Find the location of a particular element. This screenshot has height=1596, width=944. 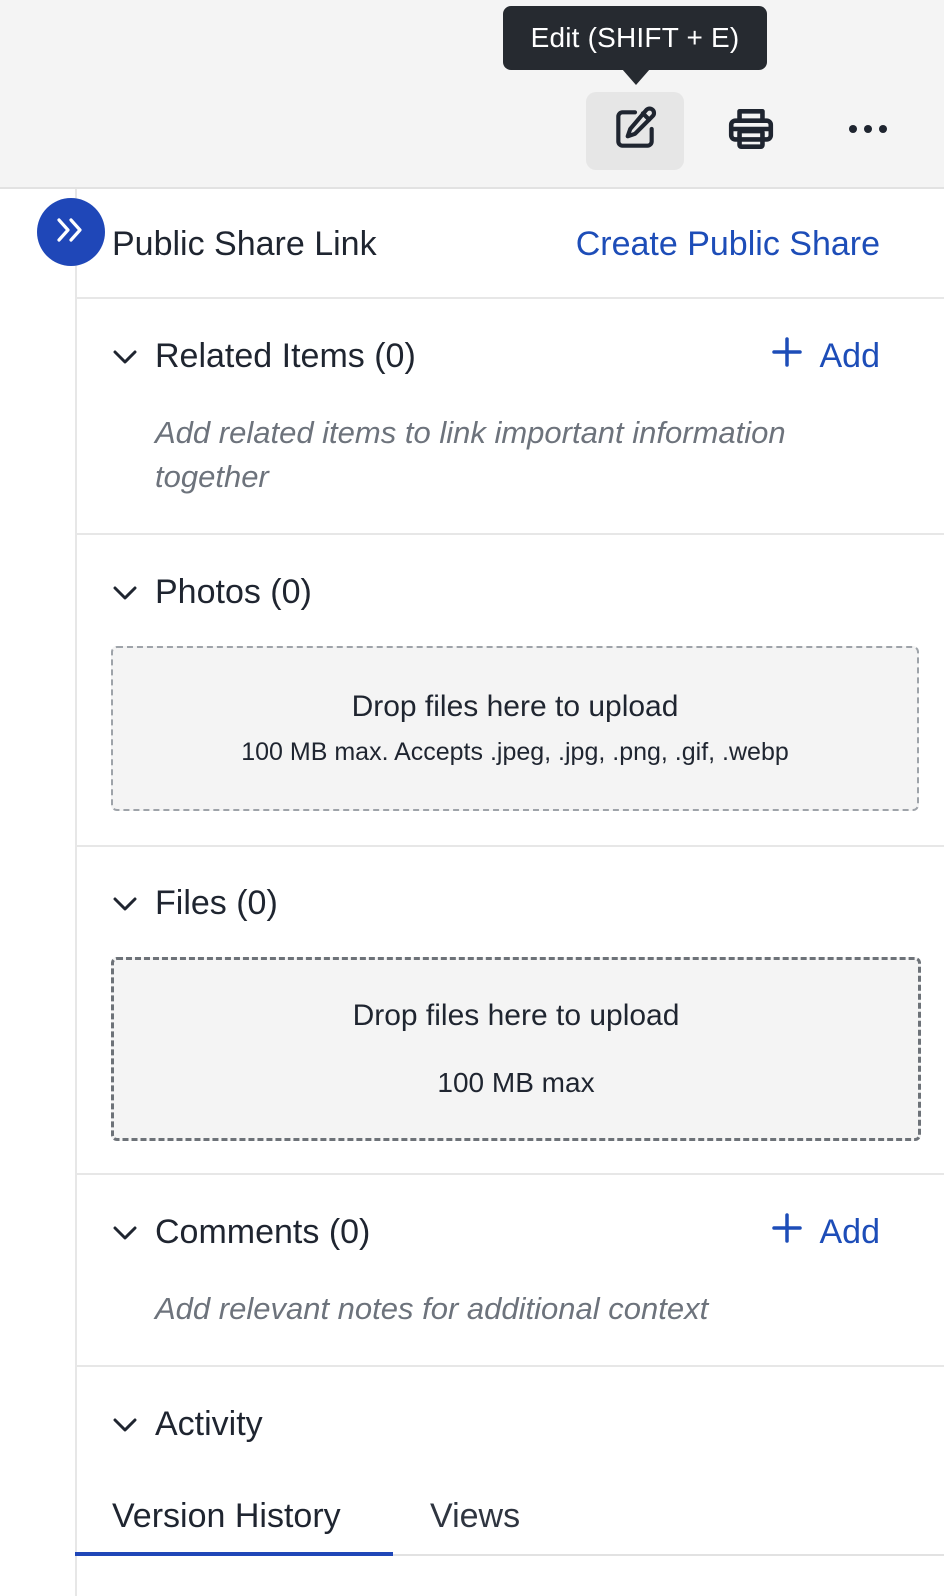

print-button is located at coordinates (751, 131).